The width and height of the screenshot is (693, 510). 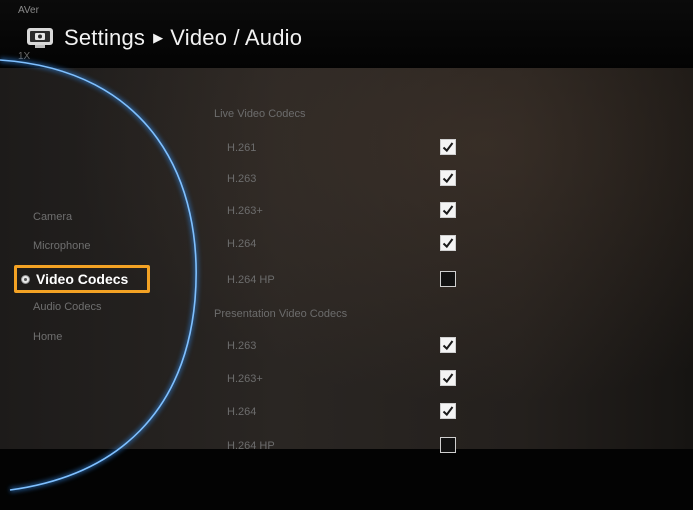 I want to click on selected-bullet-icon, so click(x=25, y=279).